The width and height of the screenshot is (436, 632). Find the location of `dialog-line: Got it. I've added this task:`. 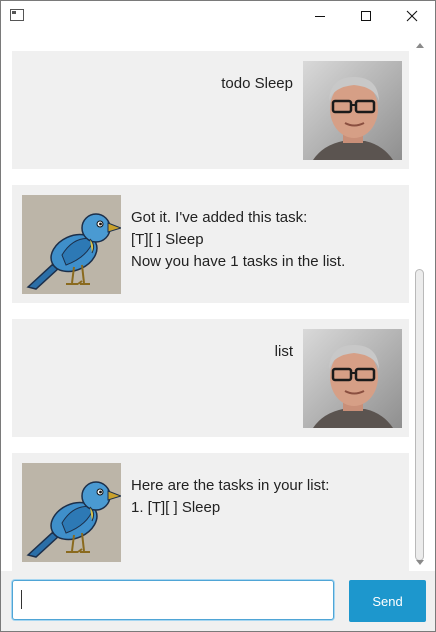

dialog-line: Got it. I've added this task: is located at coordinates (219, 217).